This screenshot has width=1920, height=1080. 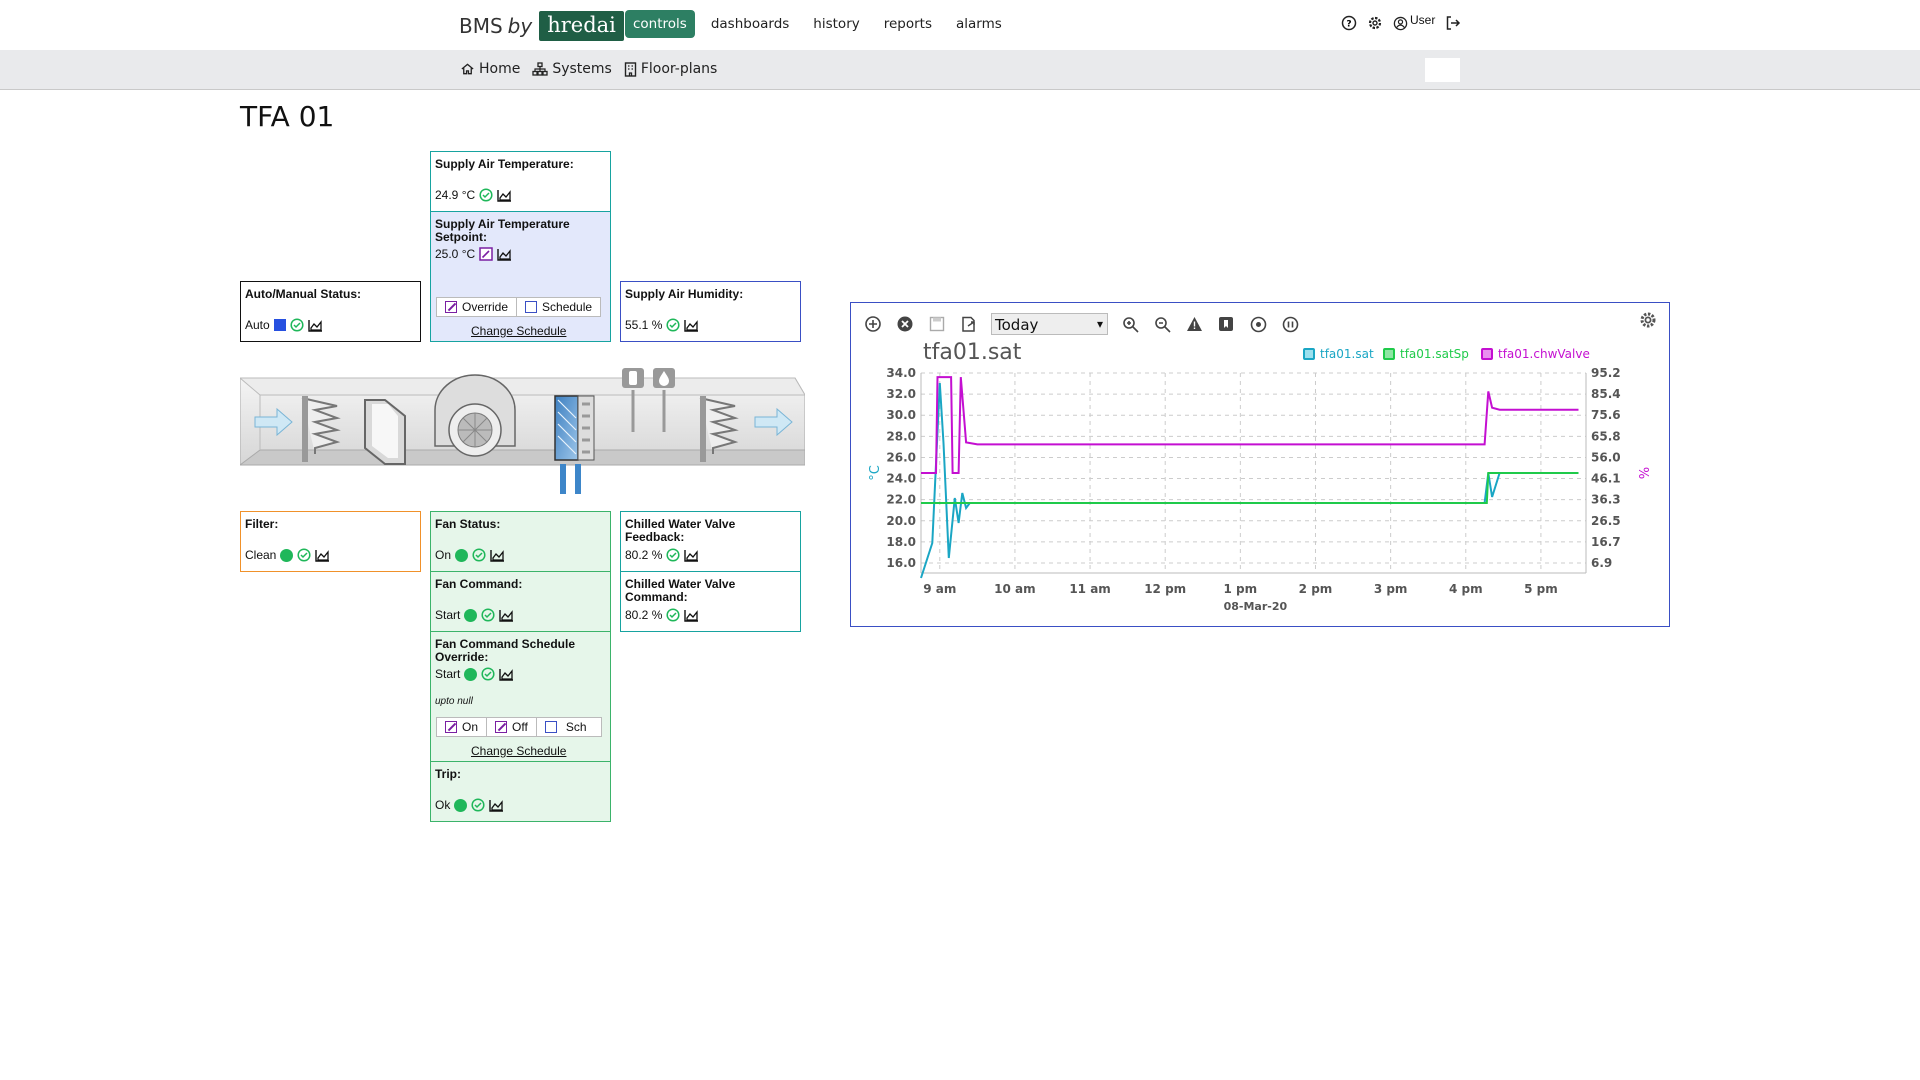 What do you see at coordinates (500, 69) in the screenshot?
I see `subnav-home-label: Home` at bounding box center [500, 69].